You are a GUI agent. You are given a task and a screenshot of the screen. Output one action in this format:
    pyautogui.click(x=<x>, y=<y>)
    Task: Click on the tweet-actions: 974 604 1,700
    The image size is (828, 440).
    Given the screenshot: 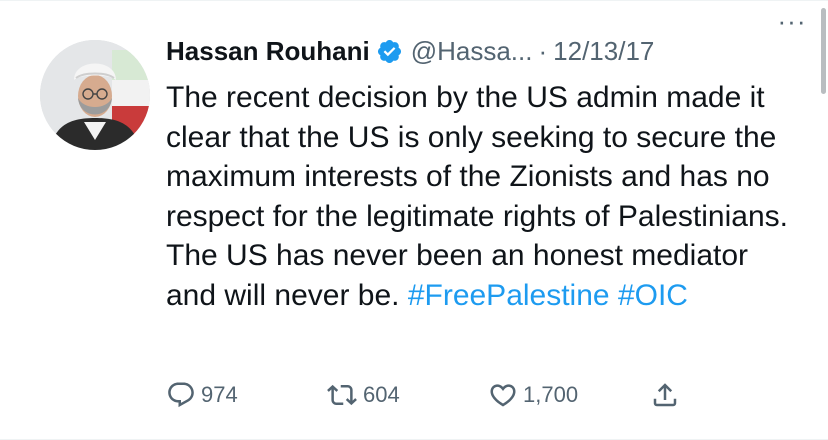 What is the action you would take?
    pyautogui.click(x=431, y=395)
    